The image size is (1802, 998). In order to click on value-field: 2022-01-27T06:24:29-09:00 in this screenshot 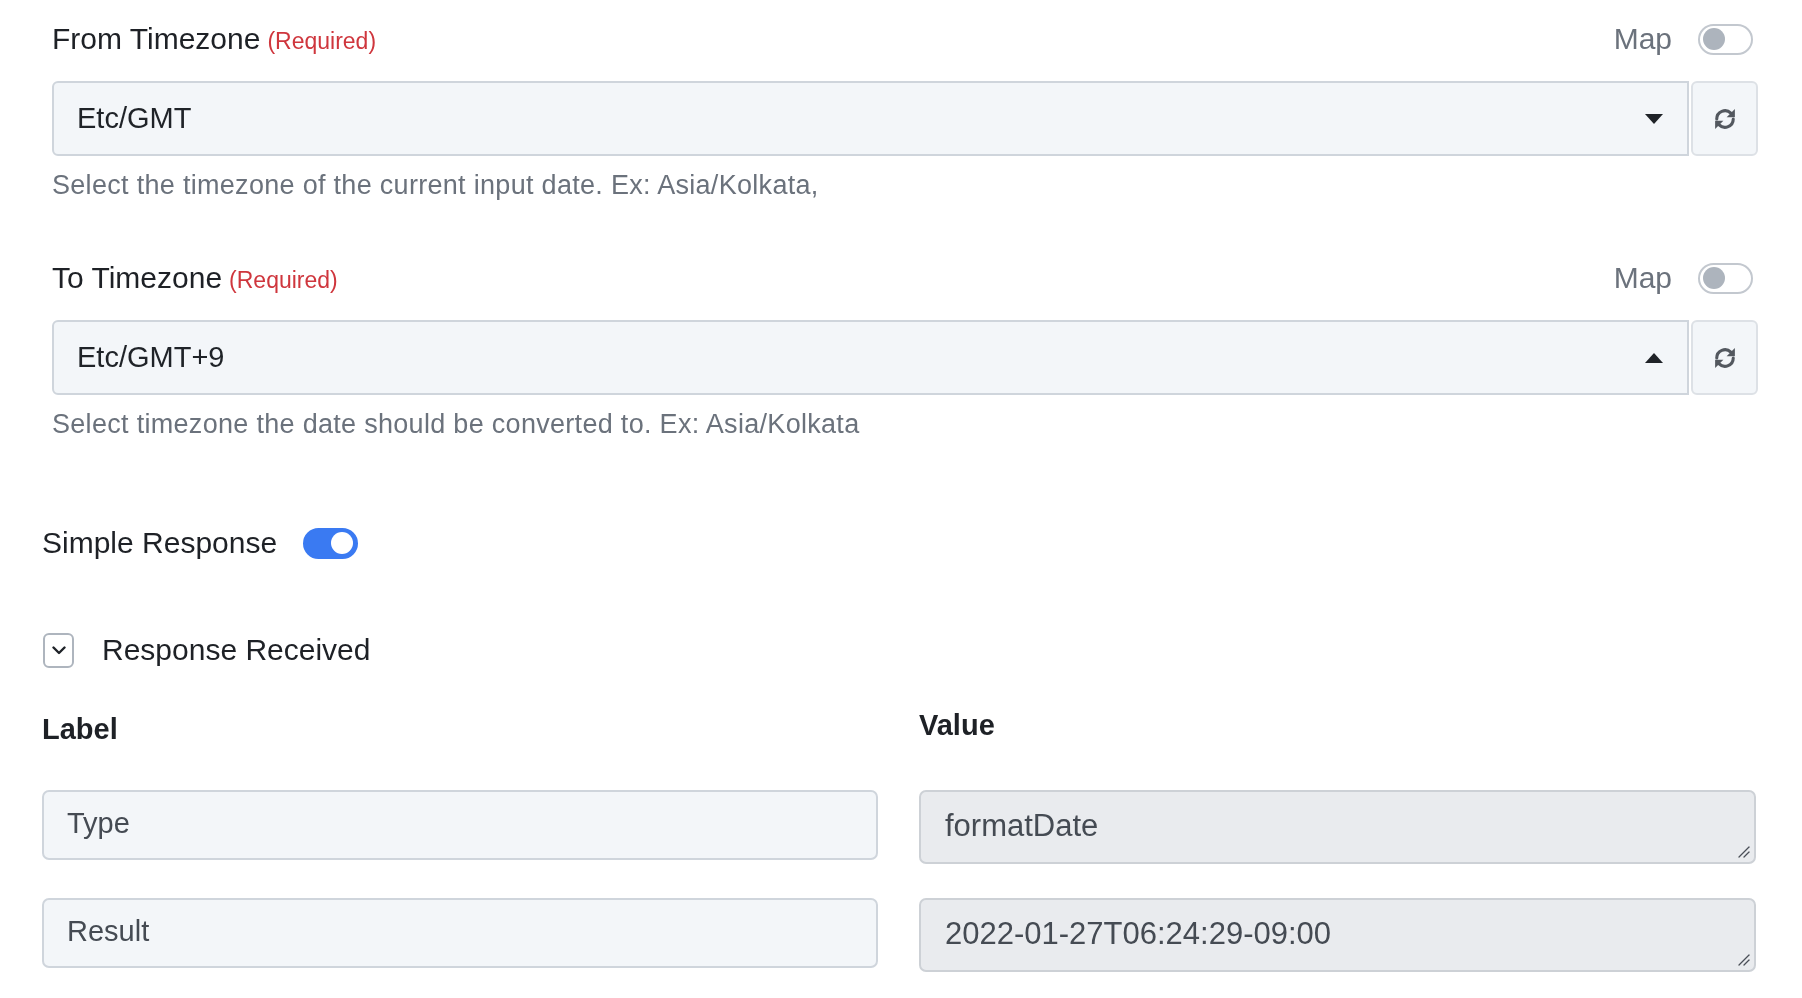, I will do `click(1337, 935)`.